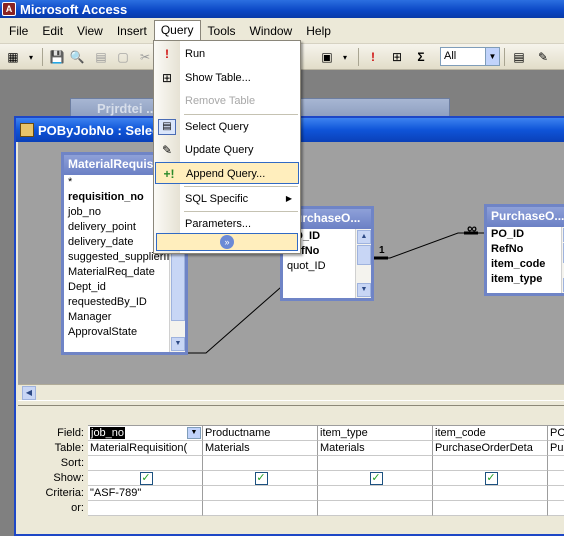 This screenshot has height=536, width=564. Describe the element at coordinates (108, 433) in the screenshot. I see `grid-field-value: job_no` at that location.